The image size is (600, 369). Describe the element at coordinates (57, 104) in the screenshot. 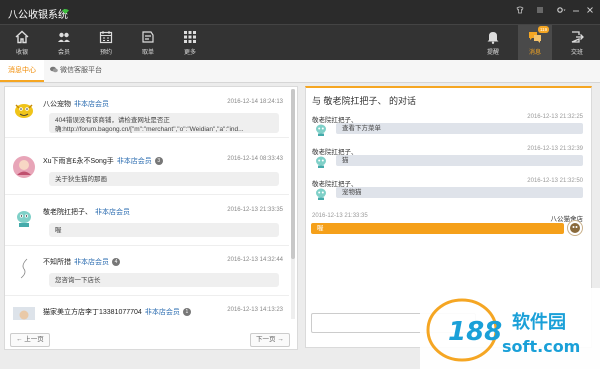

I see `contact-name: 八公宠物` at that location.